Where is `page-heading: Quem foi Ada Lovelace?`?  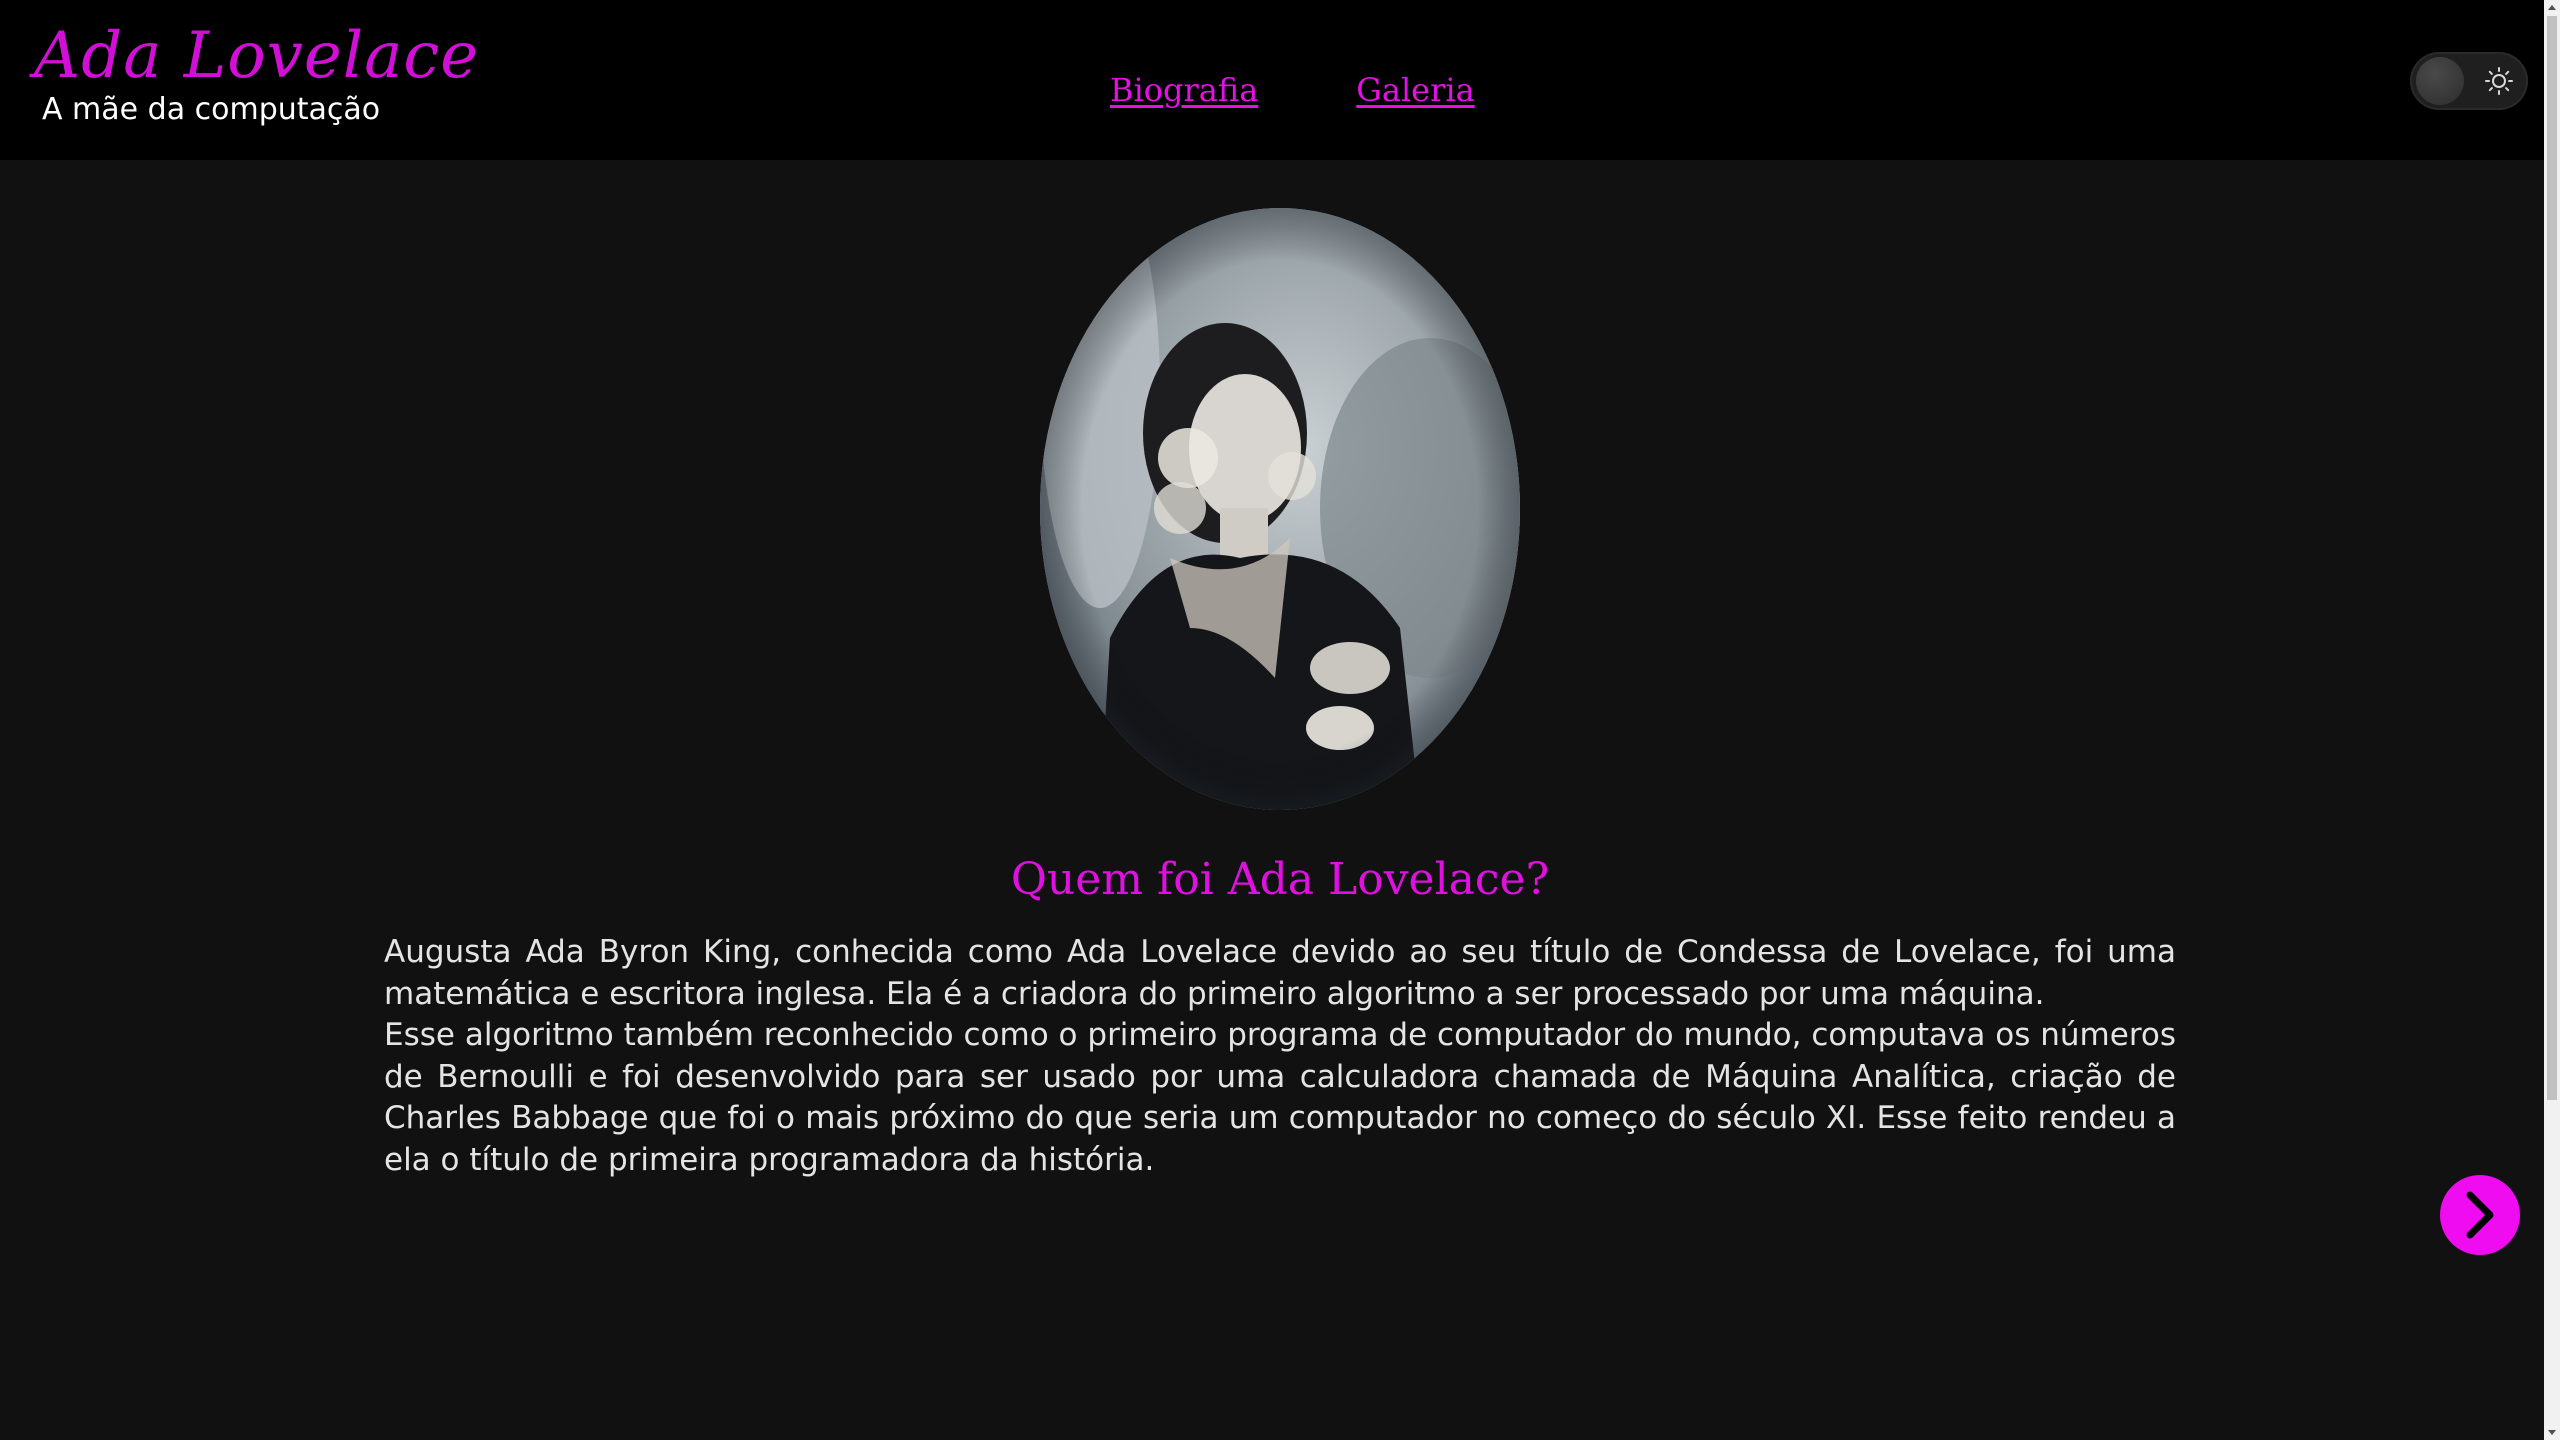 page-heading: Quem foi Ada Lovelace? is located at coordinates (1280, 879).